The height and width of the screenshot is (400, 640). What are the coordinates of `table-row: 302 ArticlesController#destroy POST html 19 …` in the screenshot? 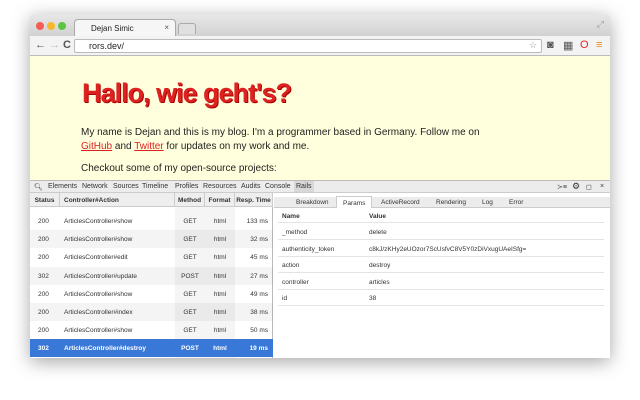 It's located at (151, 348).